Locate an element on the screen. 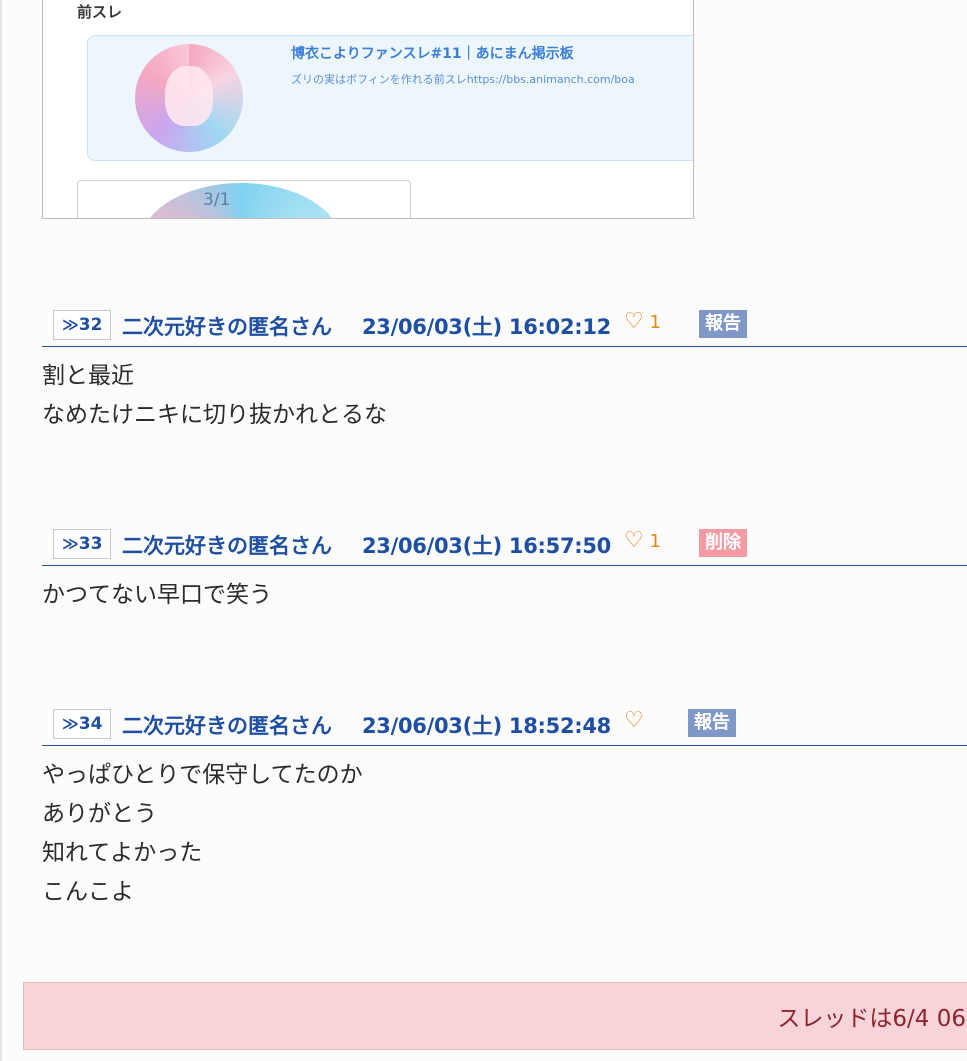 Image resolution: width=967 pixels, height=1061 pixels. thread-notice: スレッドは6/4 06 is located at coordinates (495, 1016).